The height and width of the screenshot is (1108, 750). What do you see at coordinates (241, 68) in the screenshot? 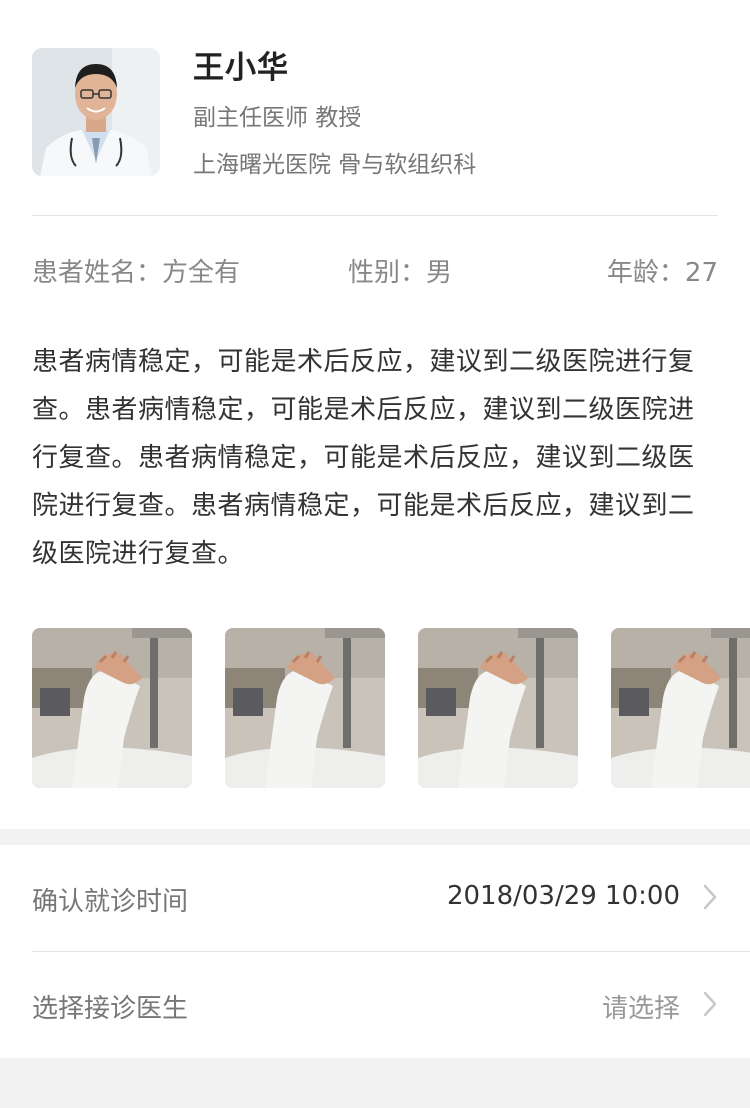
I see `doctor-name: 王小华` at bounding box center [241, 68].